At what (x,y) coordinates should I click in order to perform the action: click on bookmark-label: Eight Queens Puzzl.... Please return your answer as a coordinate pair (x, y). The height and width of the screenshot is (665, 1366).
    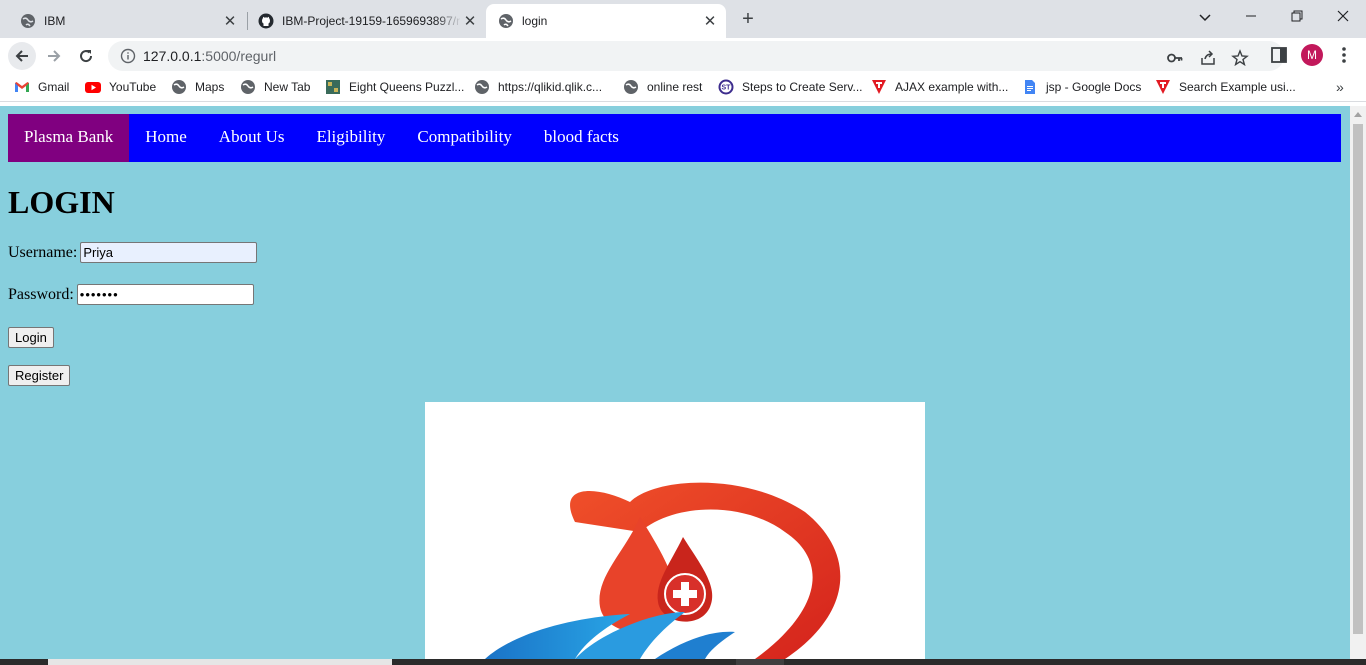
    Looking at the image, I should click on (407, 87).